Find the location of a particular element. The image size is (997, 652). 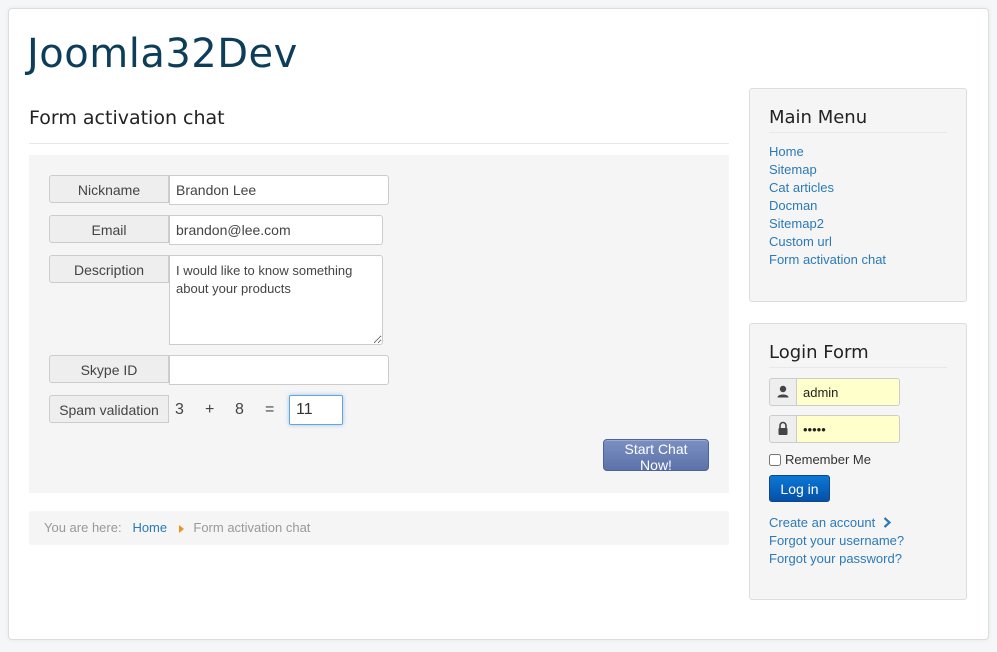

breadcrumb-current: Form activation chat is located at coordinates (252, 527).